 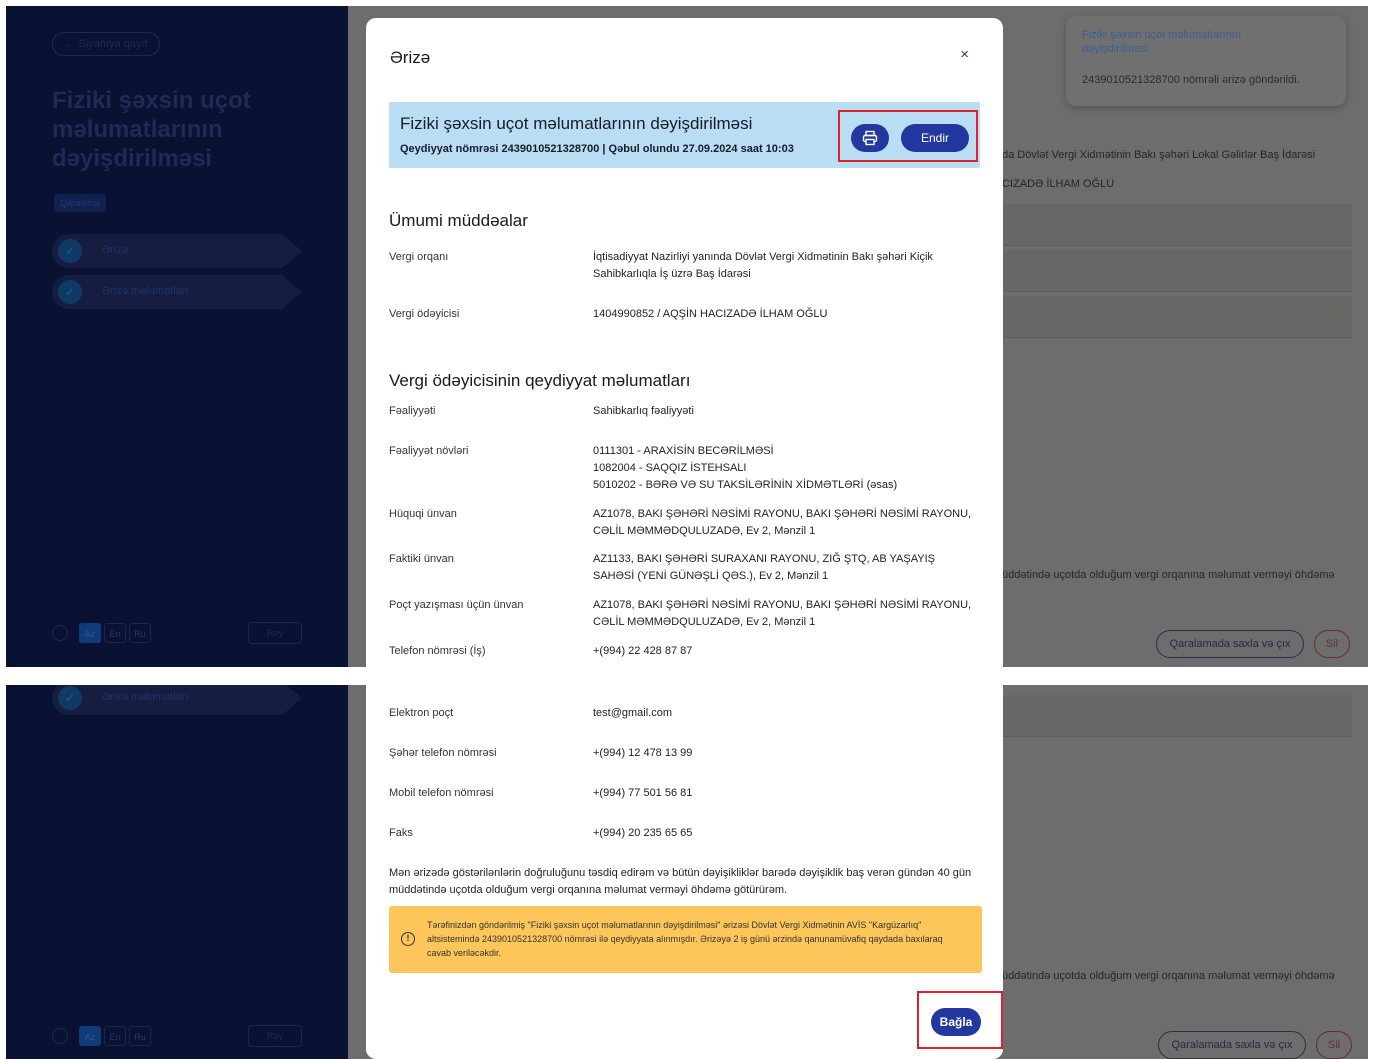 I want to click on download-button: Endir, so click(x=935, y=138).